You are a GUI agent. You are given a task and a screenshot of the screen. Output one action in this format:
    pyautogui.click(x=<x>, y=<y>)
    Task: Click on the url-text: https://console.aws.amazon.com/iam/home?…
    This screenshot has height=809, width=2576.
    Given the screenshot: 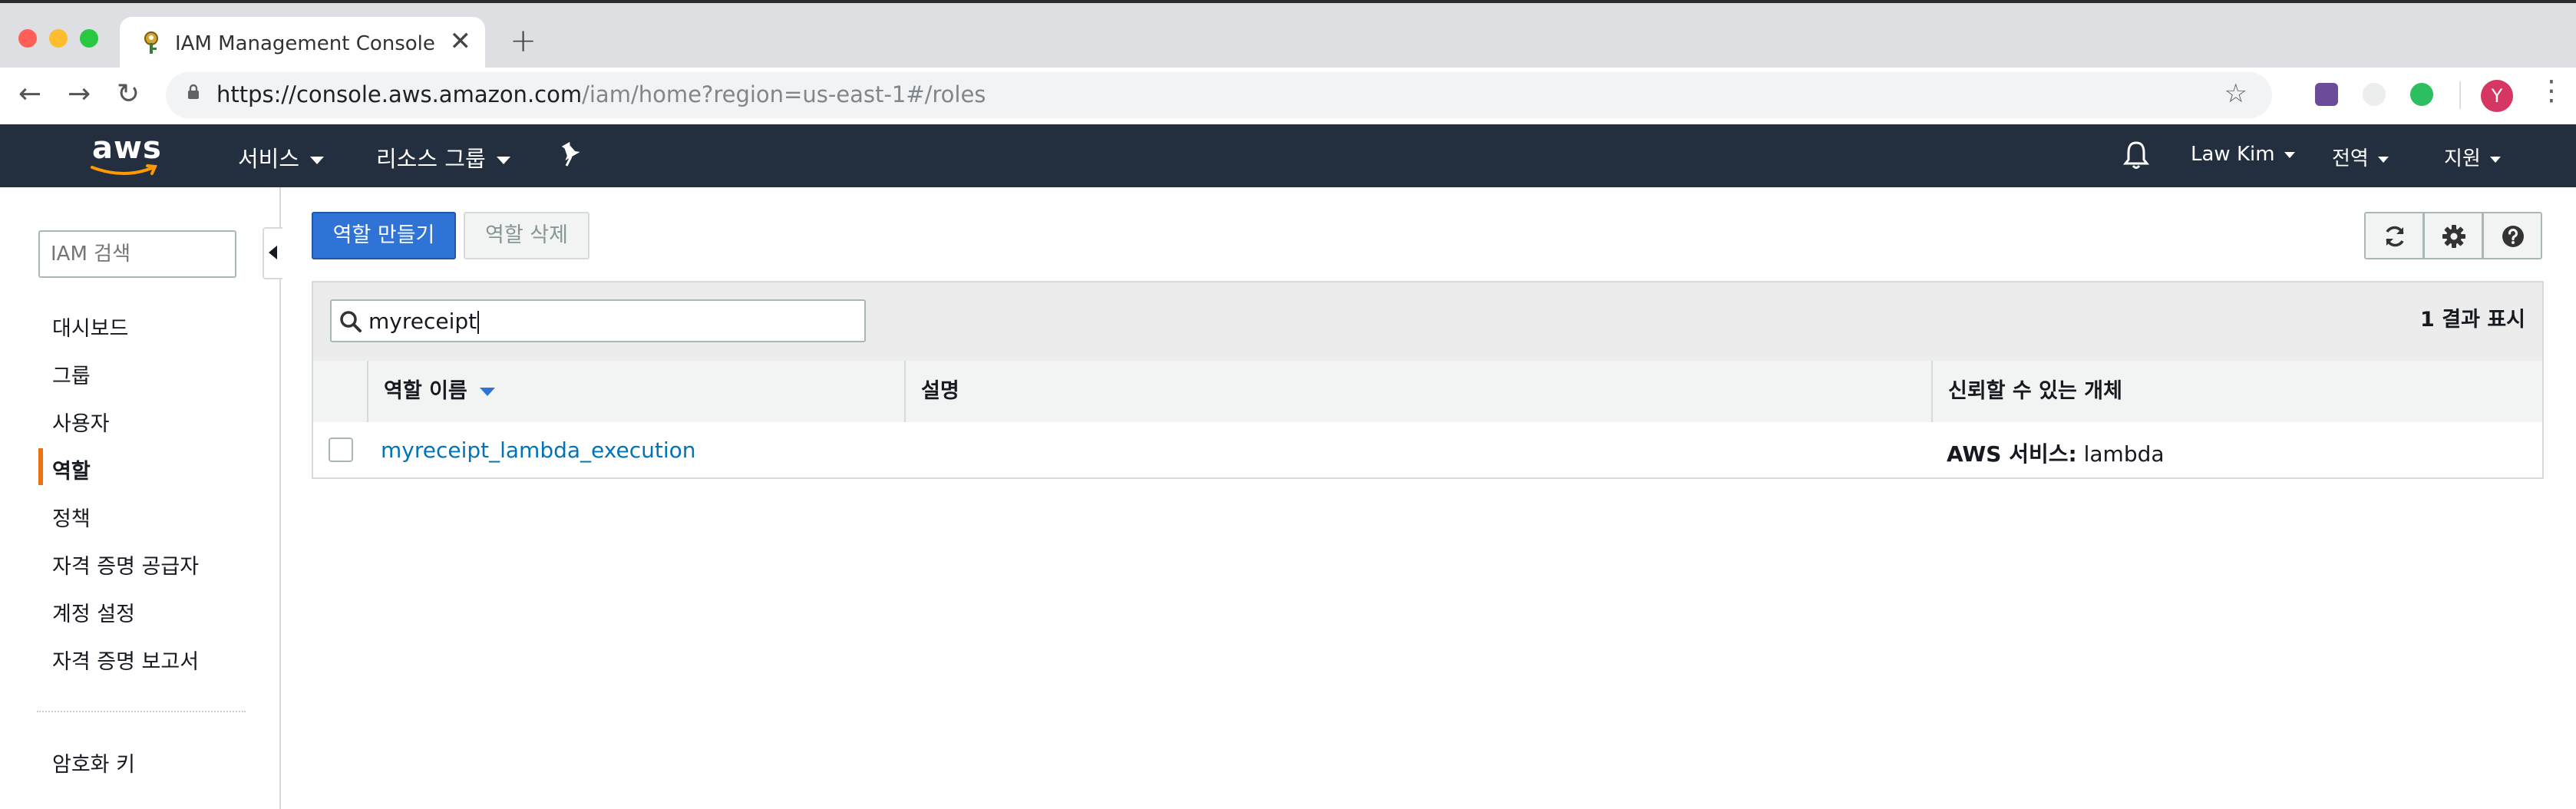 What is the action you would take?
    pyautogui.click(x=601, y=94)
    